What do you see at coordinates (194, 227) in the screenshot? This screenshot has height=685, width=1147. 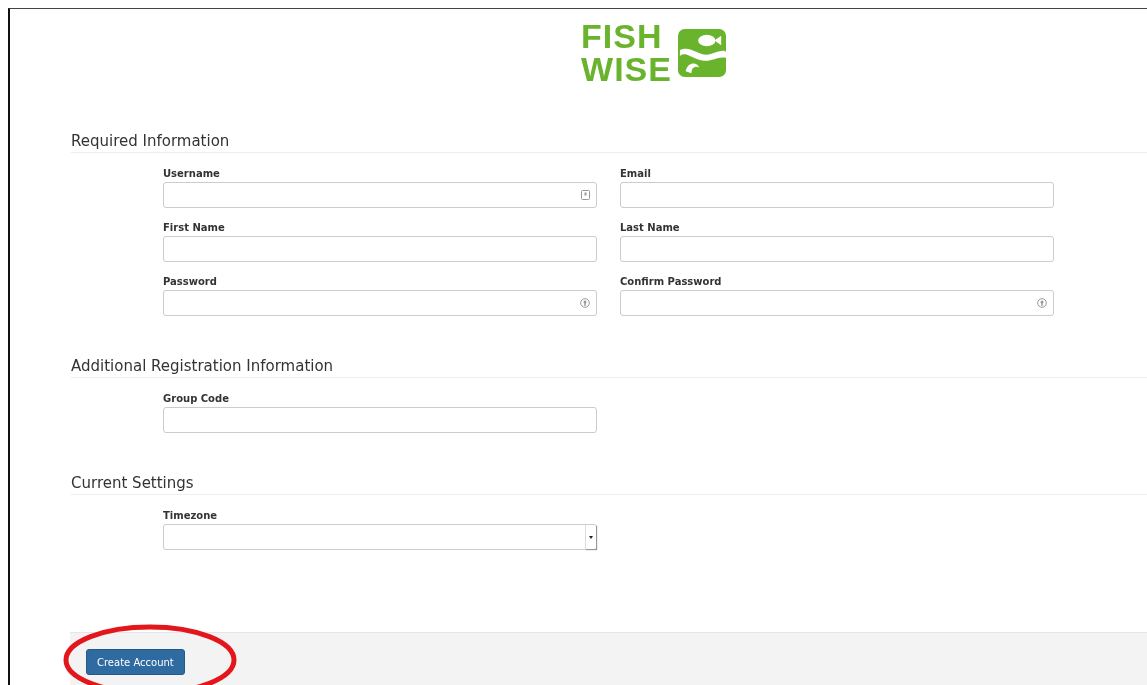 I see `field-label: First Name` at bounding box center [194, 227].